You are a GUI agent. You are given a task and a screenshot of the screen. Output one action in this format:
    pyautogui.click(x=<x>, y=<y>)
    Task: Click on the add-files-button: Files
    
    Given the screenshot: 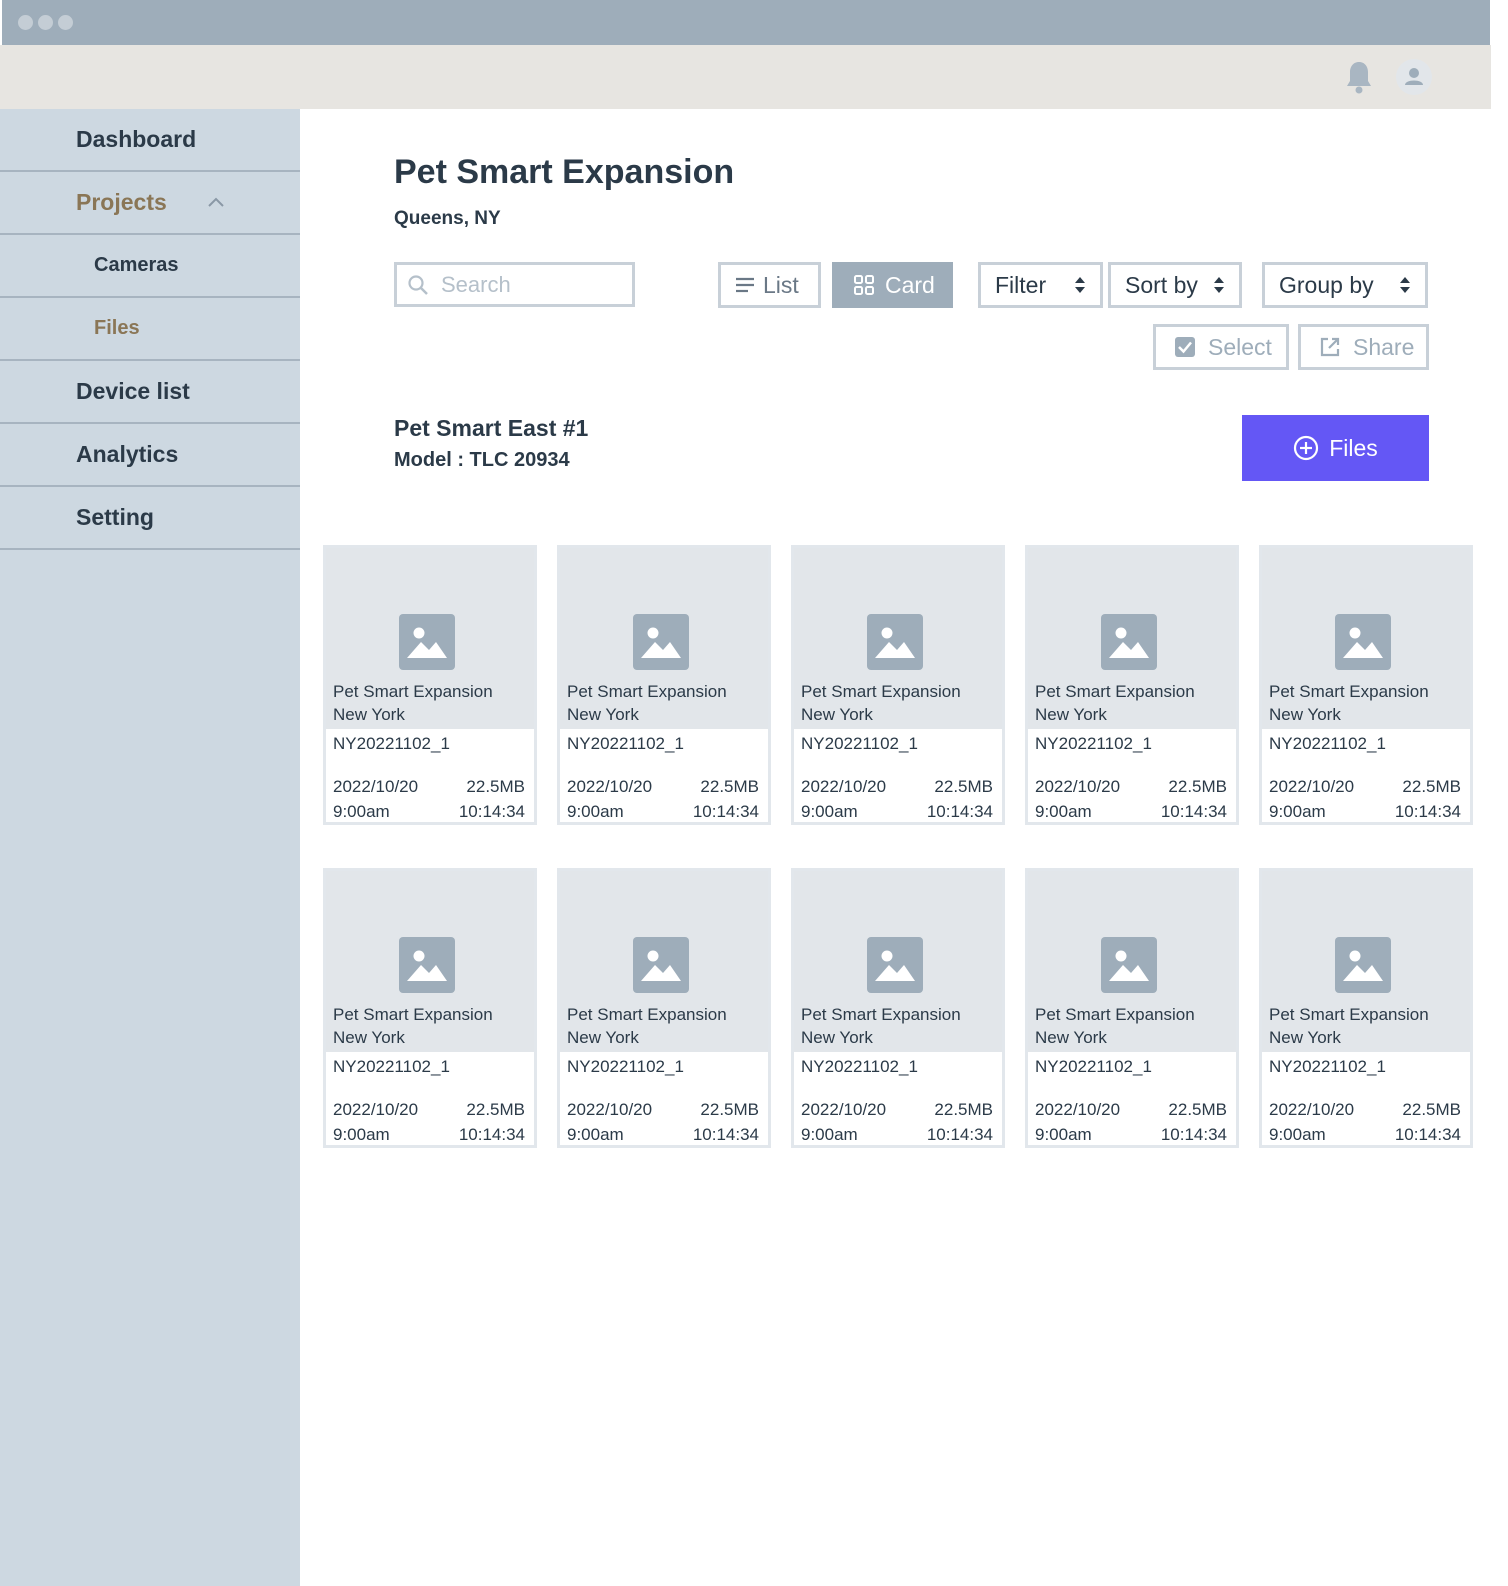 What is the action you would take?
    pyautogui.click(x=1335, y=448)
    